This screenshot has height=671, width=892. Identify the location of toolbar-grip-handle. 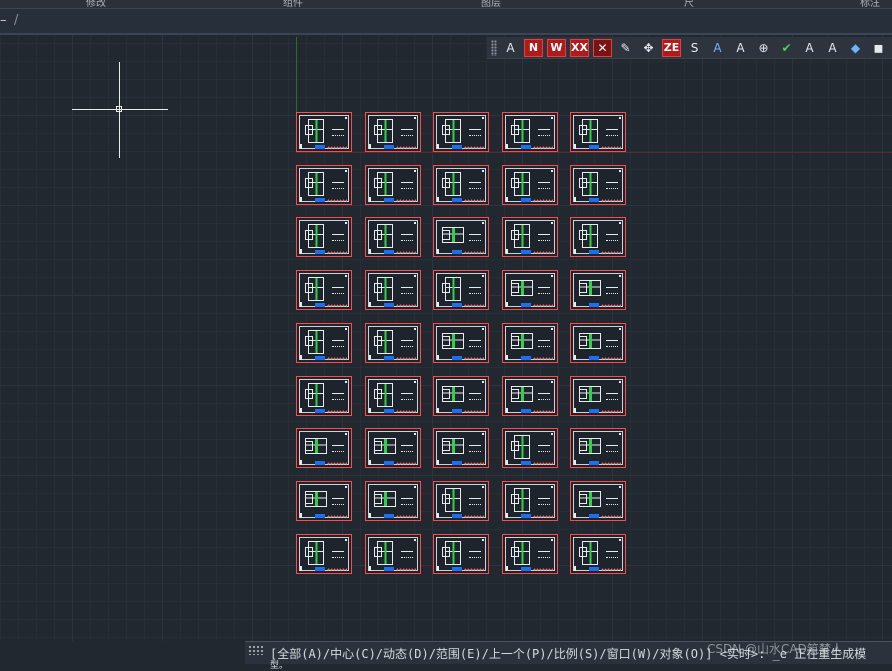
(494, 47).